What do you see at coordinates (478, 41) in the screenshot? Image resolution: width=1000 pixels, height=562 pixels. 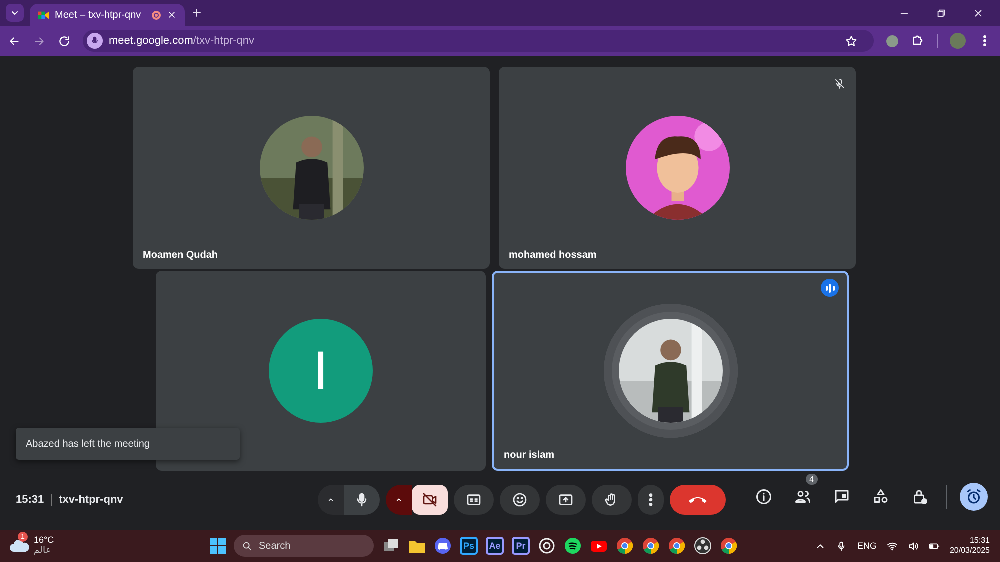 I see `address-bar: meet.google.com/txv-htpr-qnv` at bounding box center [478, 41].